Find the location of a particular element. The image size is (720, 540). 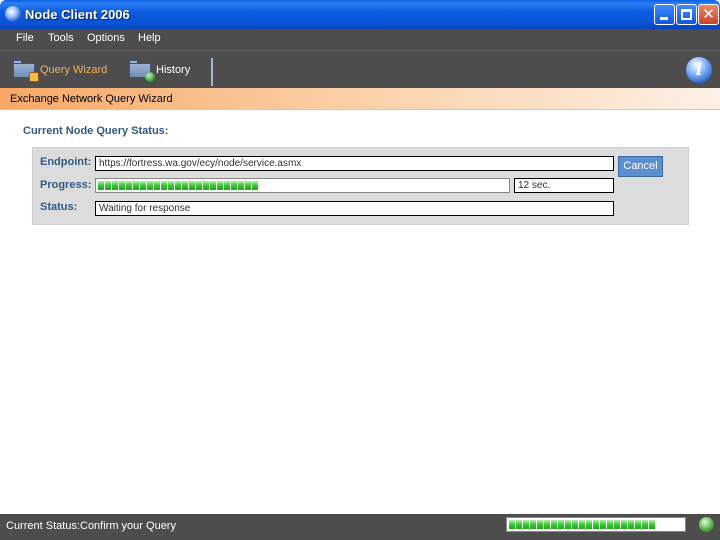

globe-icon is located at coordinates (706, 524).